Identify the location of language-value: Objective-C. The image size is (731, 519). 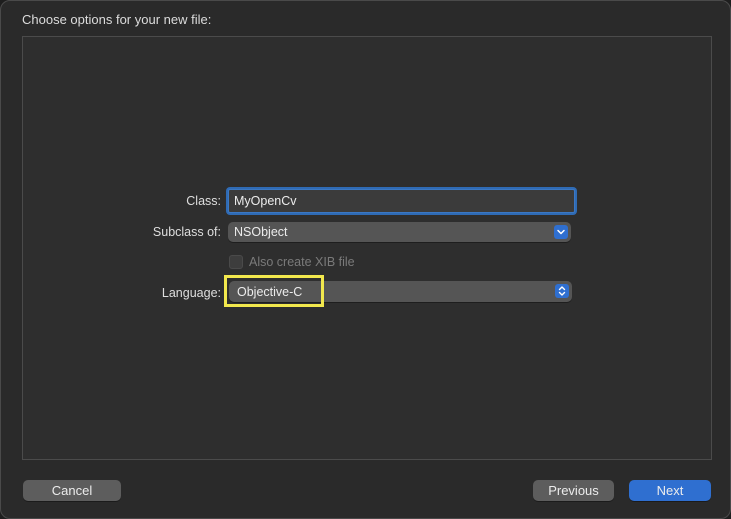
(270, 292).